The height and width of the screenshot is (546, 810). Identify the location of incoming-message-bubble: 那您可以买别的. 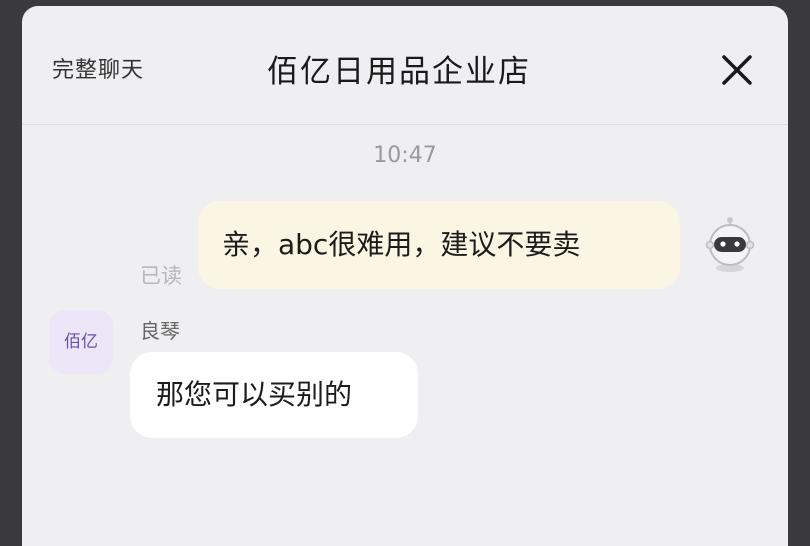
(274, 395).